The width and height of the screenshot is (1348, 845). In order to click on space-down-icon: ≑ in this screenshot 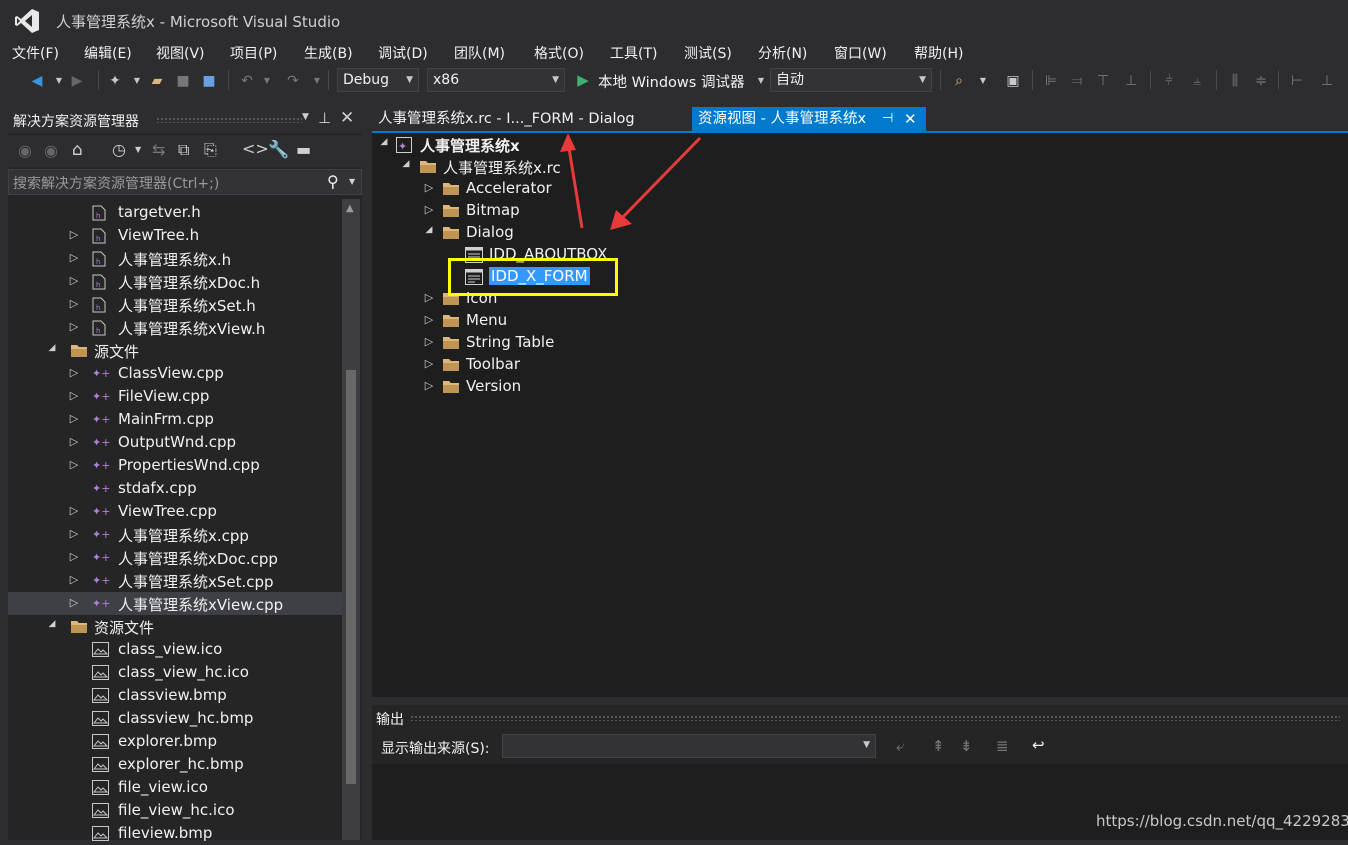, I will do `click(1261, 81)`.